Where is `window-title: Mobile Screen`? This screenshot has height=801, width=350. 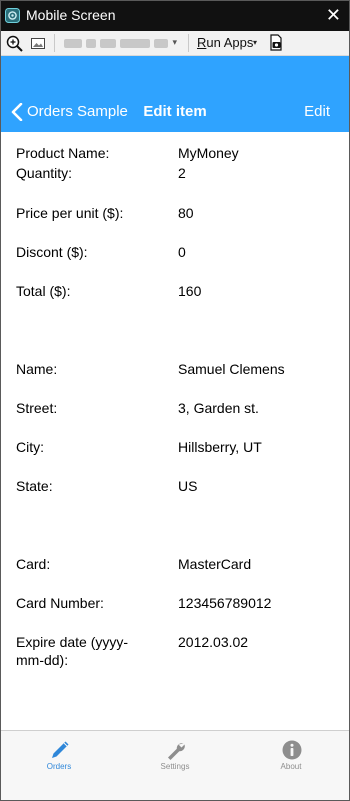
window-title: Mobile Screen is located at coordinates (71, 15).